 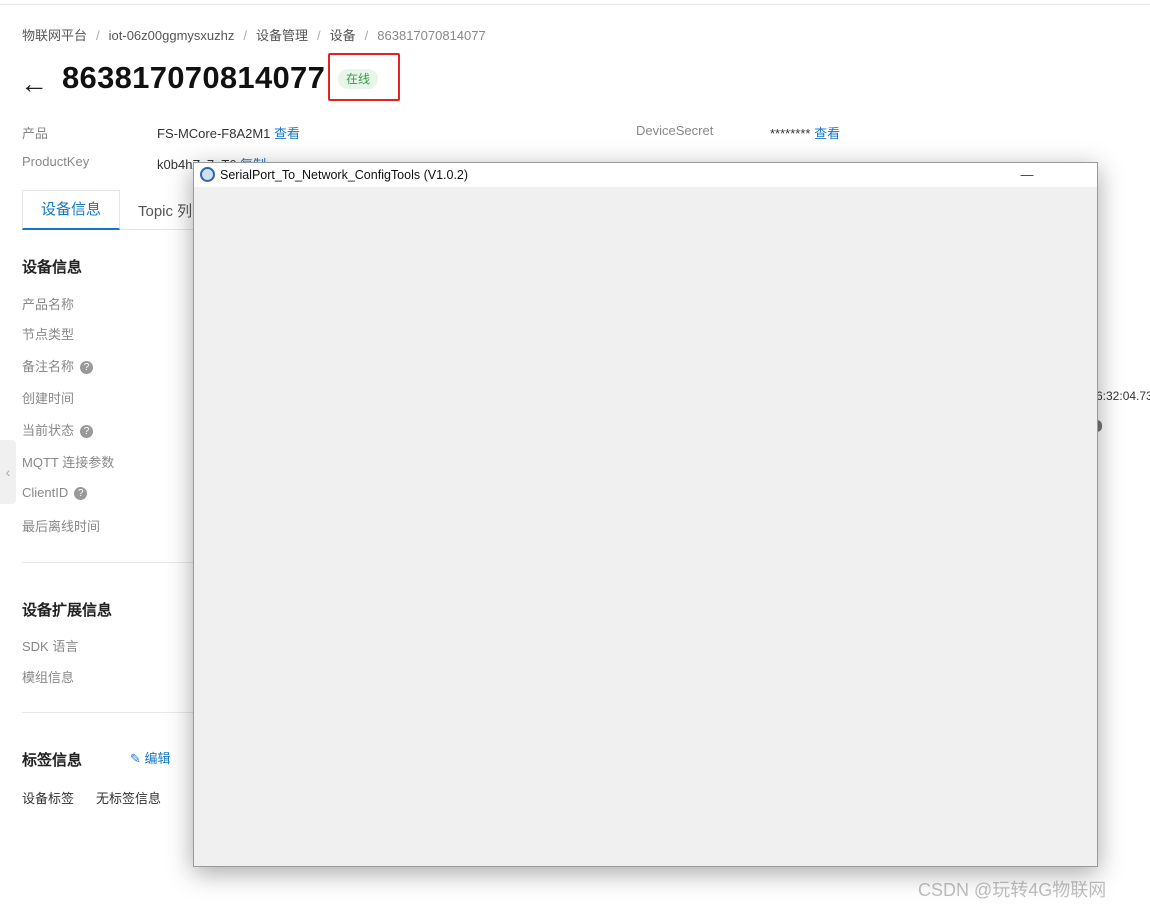 I want to click on app-icon, so click(x=207, y=174).